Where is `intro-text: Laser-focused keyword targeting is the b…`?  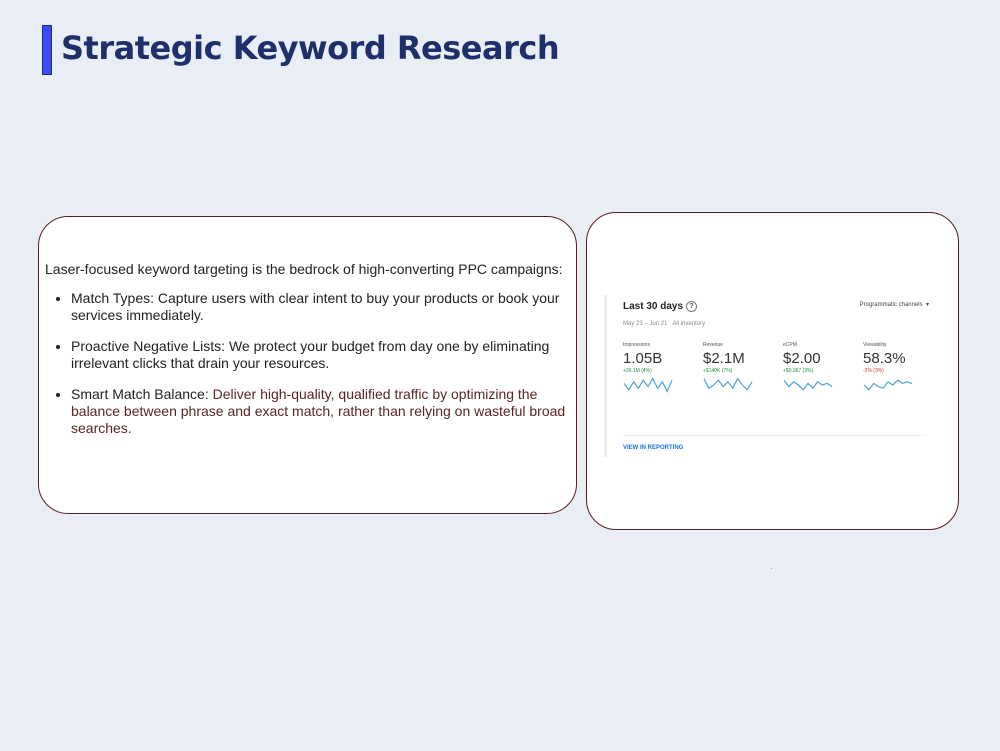
intro-text: Laser-focused keyword targeting is the b… is located at coordinates (304, 269).